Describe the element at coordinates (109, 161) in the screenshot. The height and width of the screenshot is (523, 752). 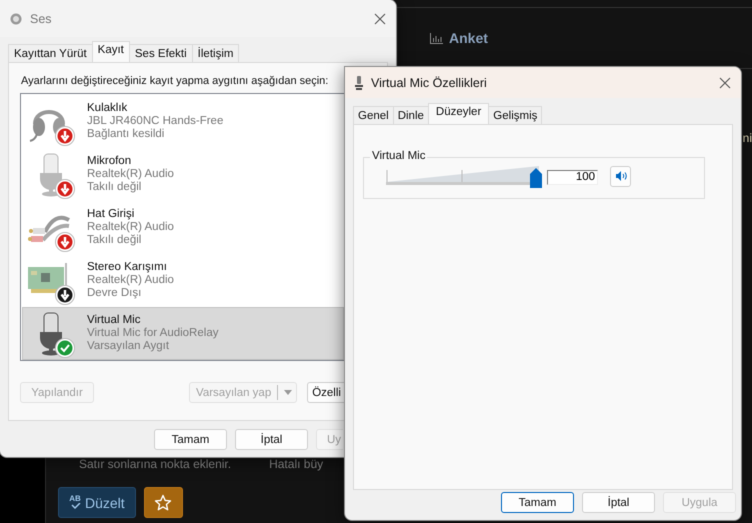
I see `device-name: Mikrofon` at that location.